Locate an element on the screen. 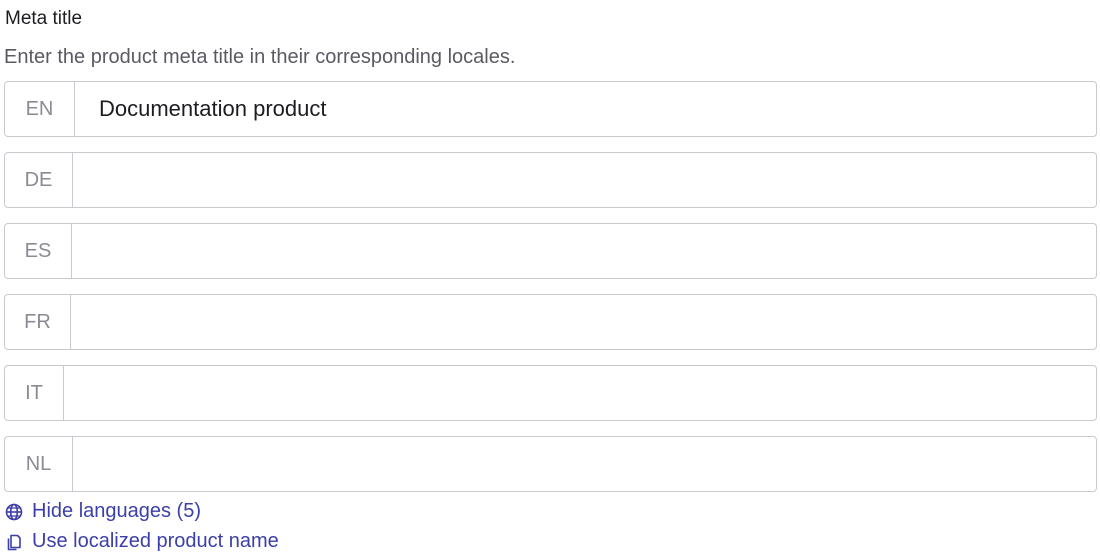  locale-tag-fr: FR is located at coordinates (38, 322).